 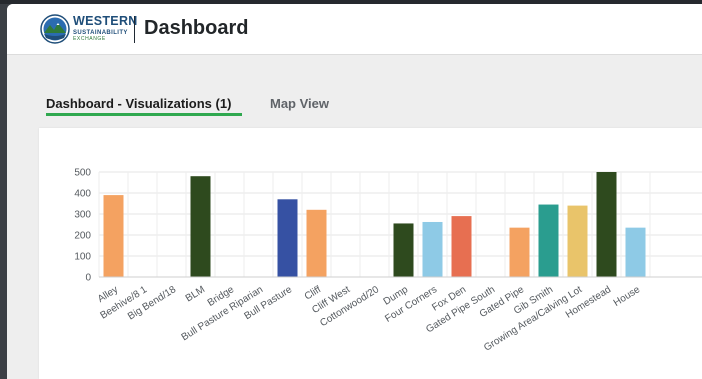 I want to click on brand-wordmark: WESTERN SUSTAINABILITY EXCHANGE, so click(x=105, y=28).